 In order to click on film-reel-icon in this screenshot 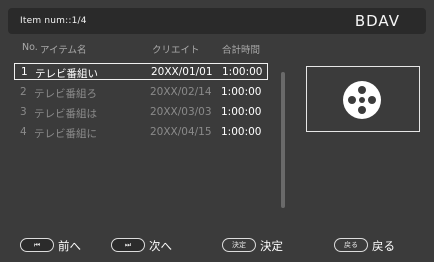, I will do `click(362, 100)`.